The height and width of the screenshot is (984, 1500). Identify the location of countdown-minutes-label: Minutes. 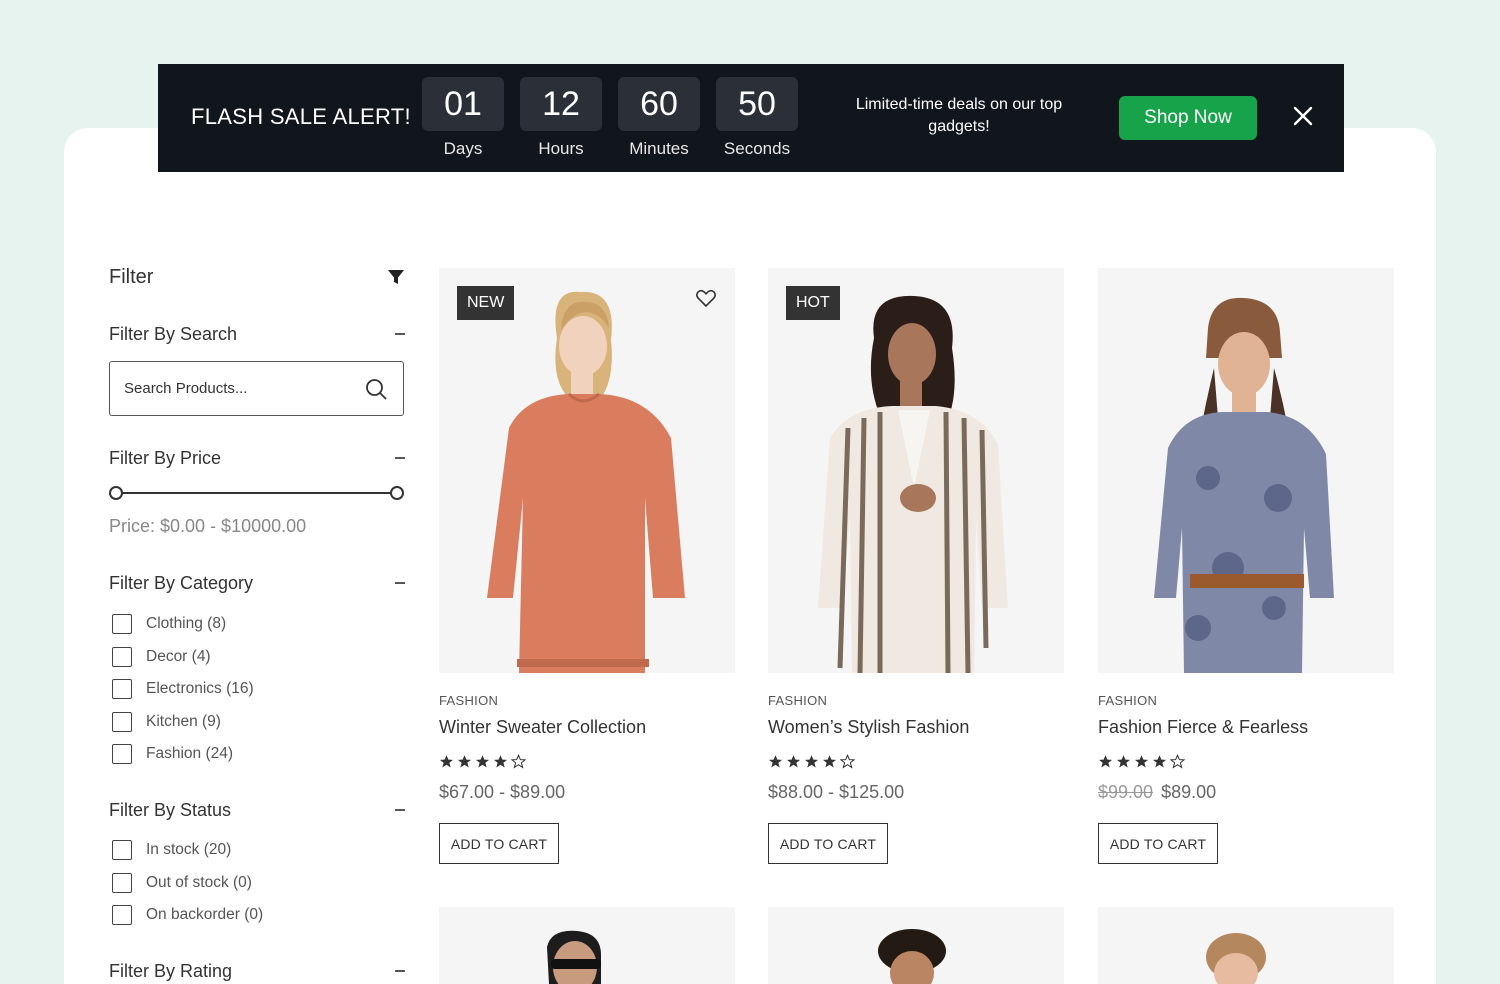
(659, 148).